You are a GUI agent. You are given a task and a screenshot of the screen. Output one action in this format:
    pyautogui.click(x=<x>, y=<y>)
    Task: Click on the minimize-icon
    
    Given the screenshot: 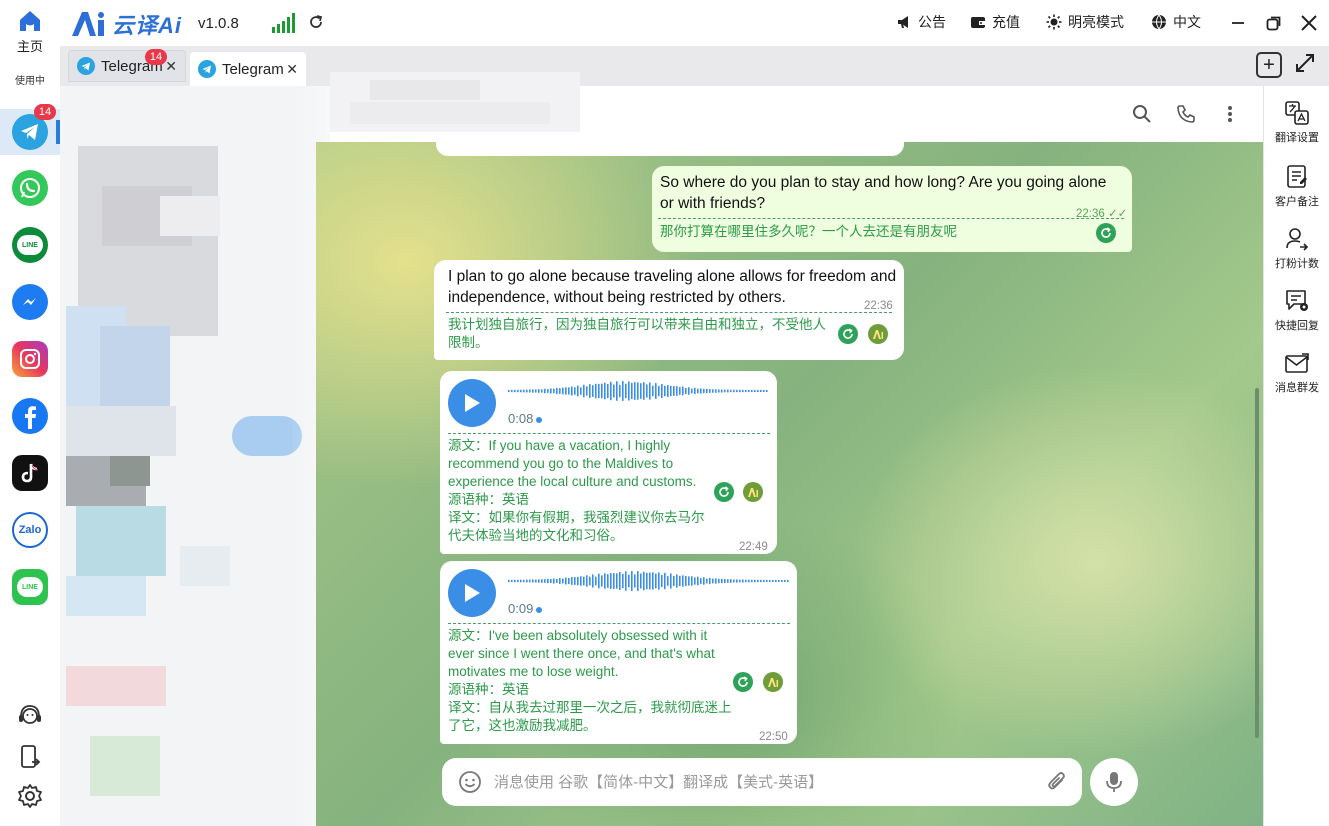 What is the action you would take?
    pyautogui.click(x=1238, y=23)
    